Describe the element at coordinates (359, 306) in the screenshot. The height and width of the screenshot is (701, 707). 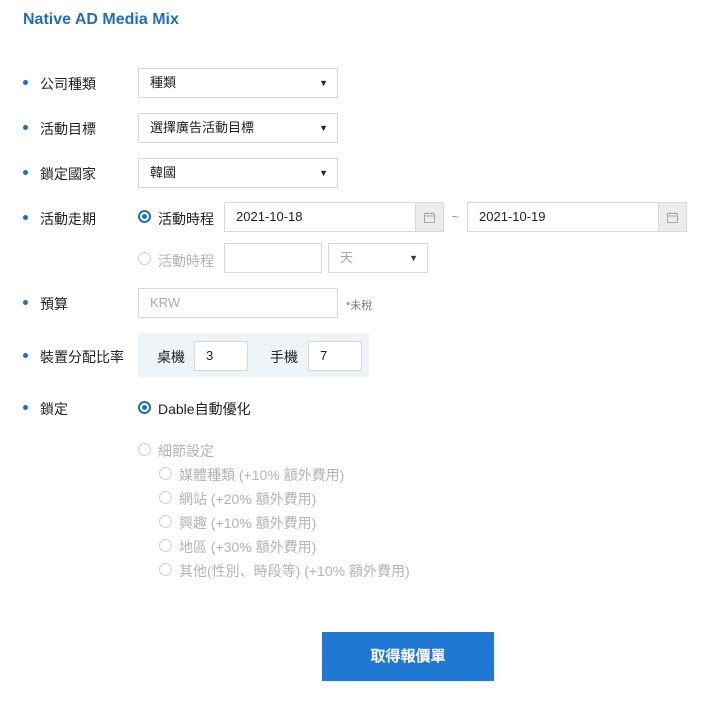
I see `tax-note: *未稅` at that location.